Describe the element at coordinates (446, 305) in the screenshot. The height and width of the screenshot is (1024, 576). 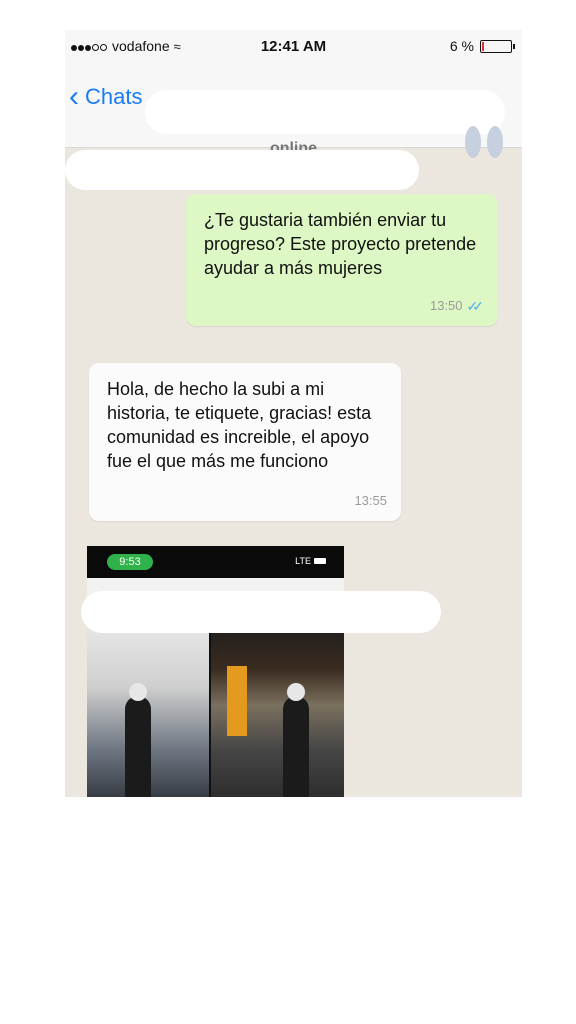
I see `message-time: 13:50` at that location.